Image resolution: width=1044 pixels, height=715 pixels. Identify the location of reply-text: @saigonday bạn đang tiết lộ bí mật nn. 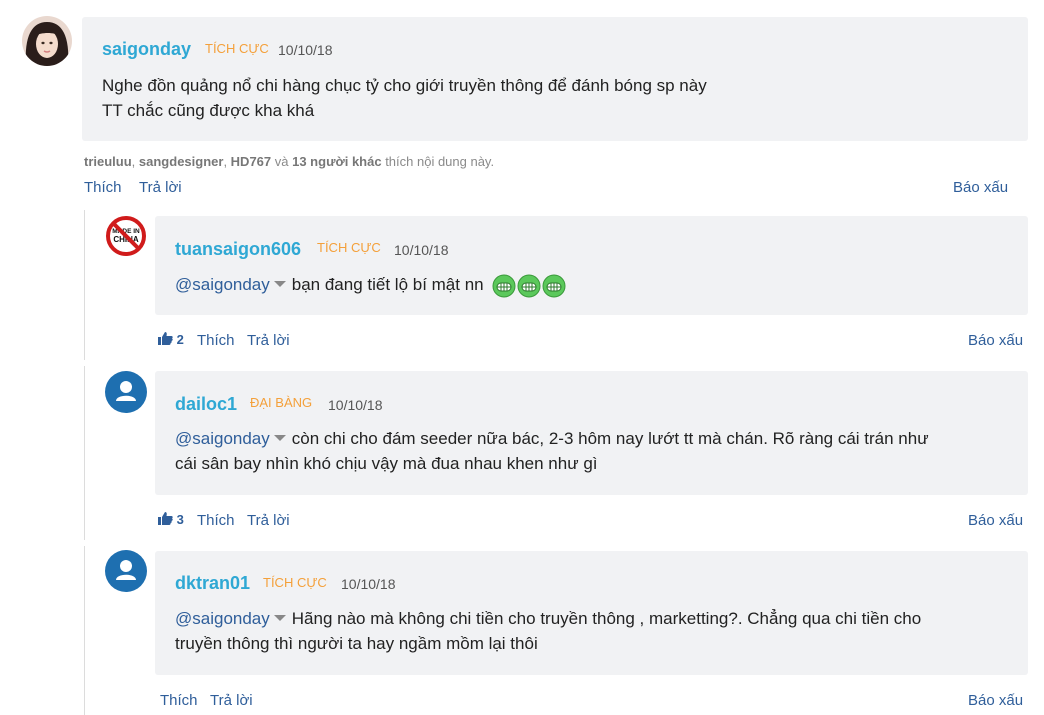
(371, 285).